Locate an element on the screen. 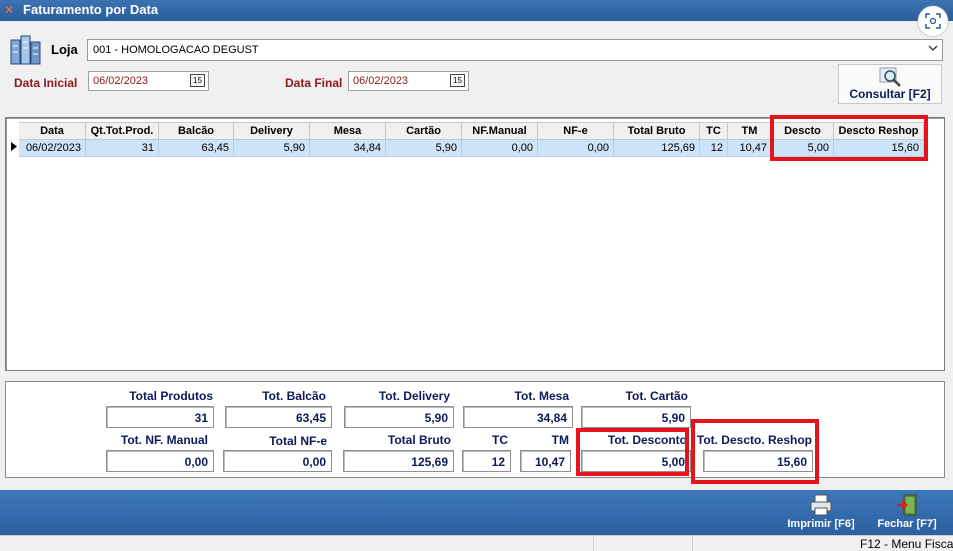 The width and height of the screenshot is (953, 551). tot-balcao-label: Tot. Balcão is located at coordinates (294, 396).